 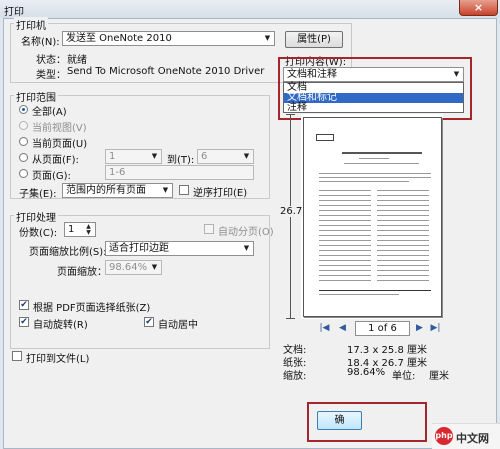 I want to click on auto-rotate-checkbox: ✔, so click(x=24, y=322).